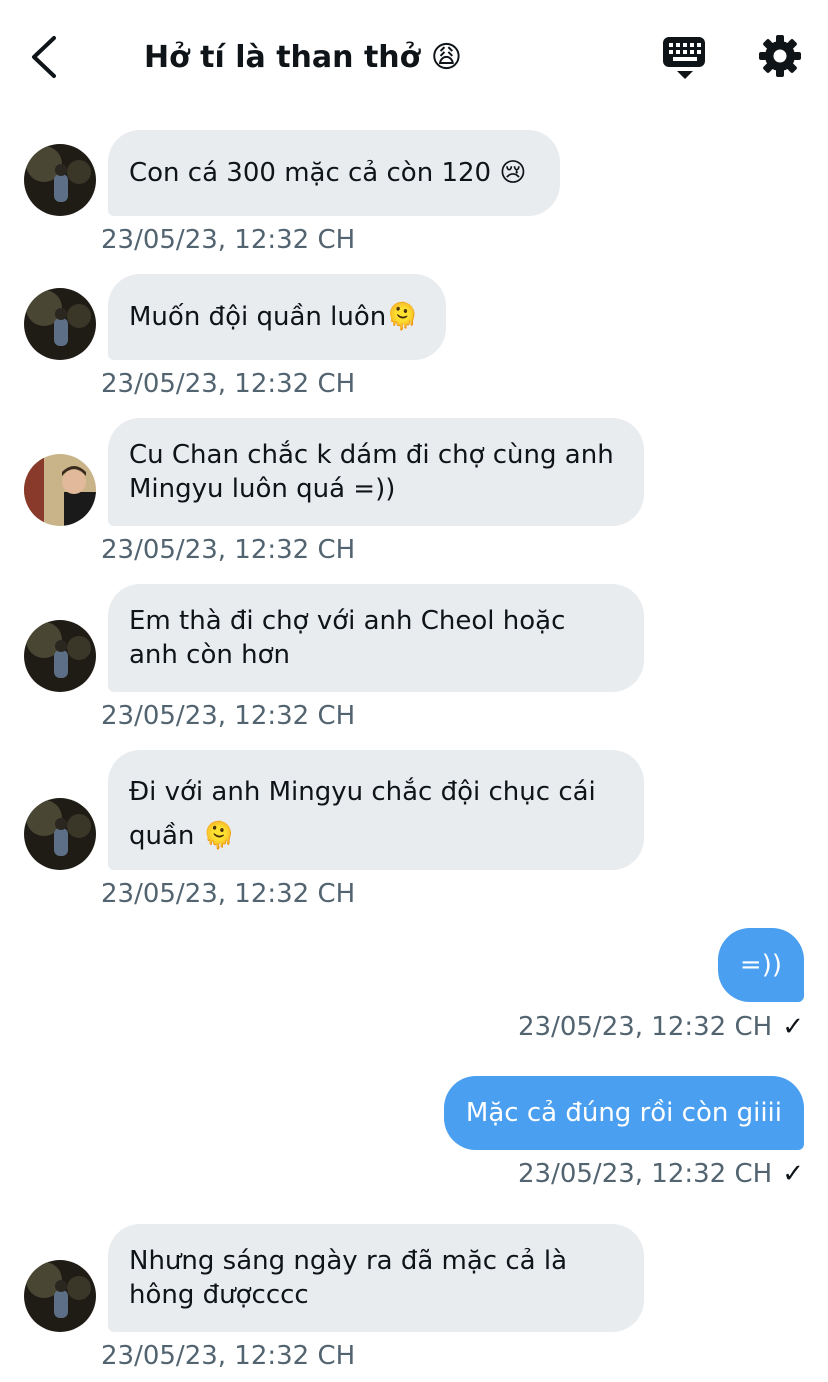 The width and height of the screenshot is (828, 1382). I want to click on keyboard-button, so click(685, 58).